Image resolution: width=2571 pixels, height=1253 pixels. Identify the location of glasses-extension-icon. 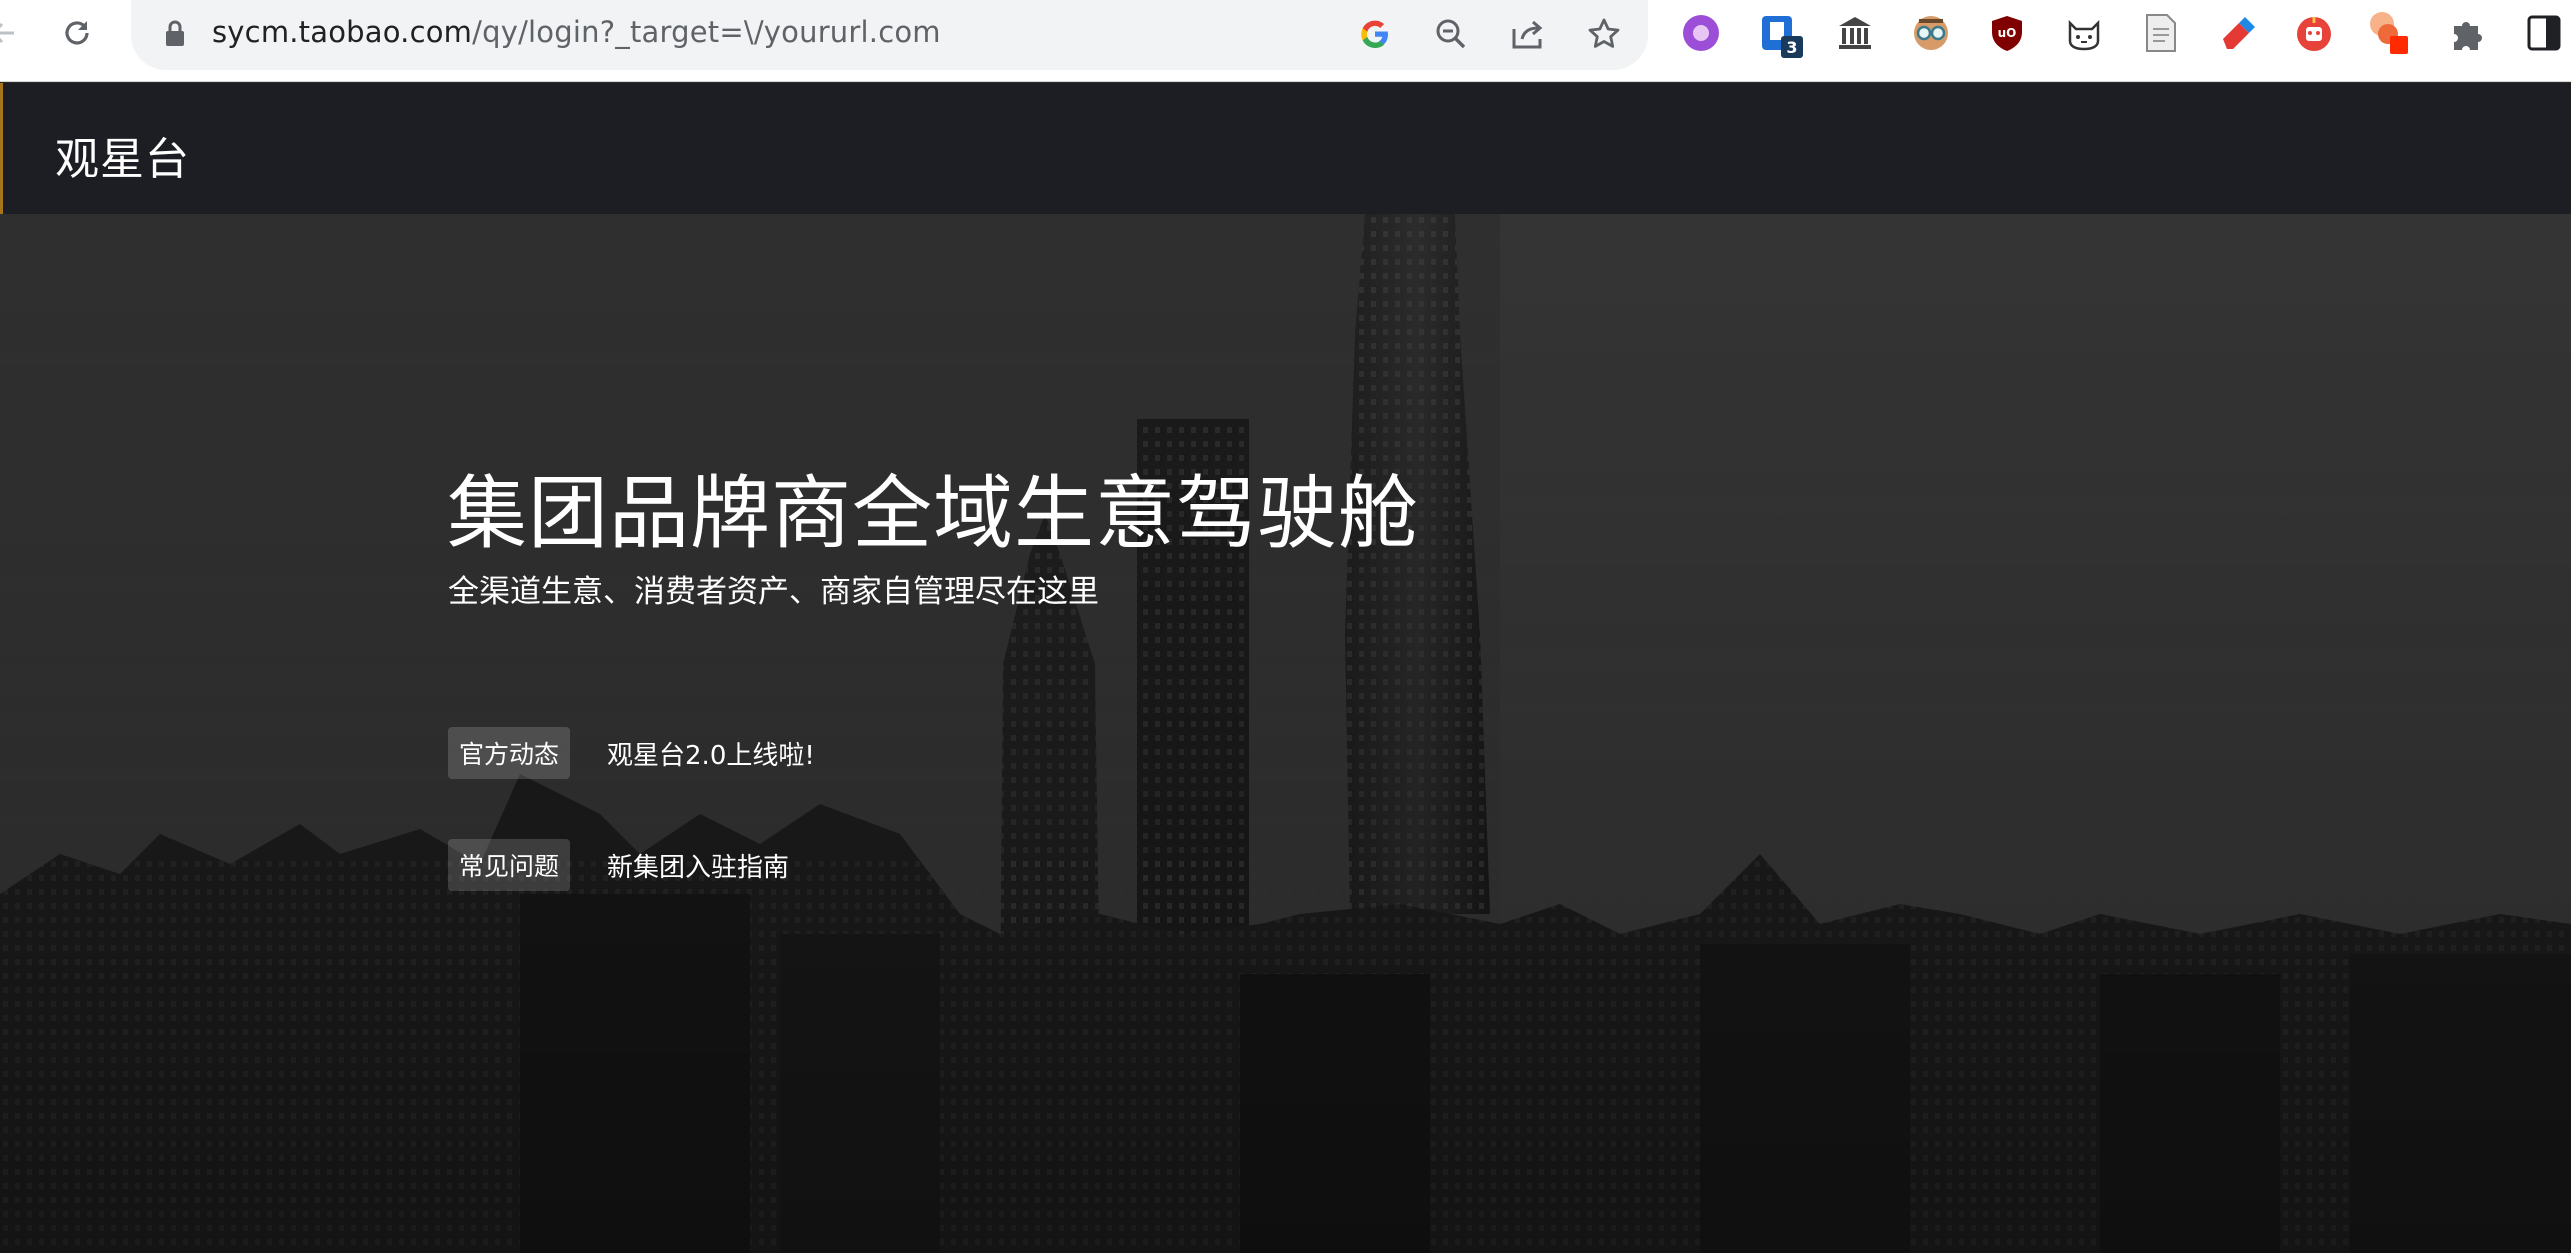
(1931, 33).